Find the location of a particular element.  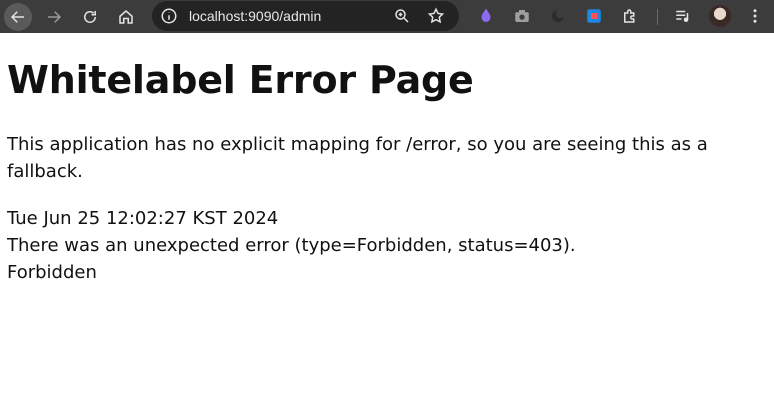

back-arrow-icon is located at coordinates (17, 17).